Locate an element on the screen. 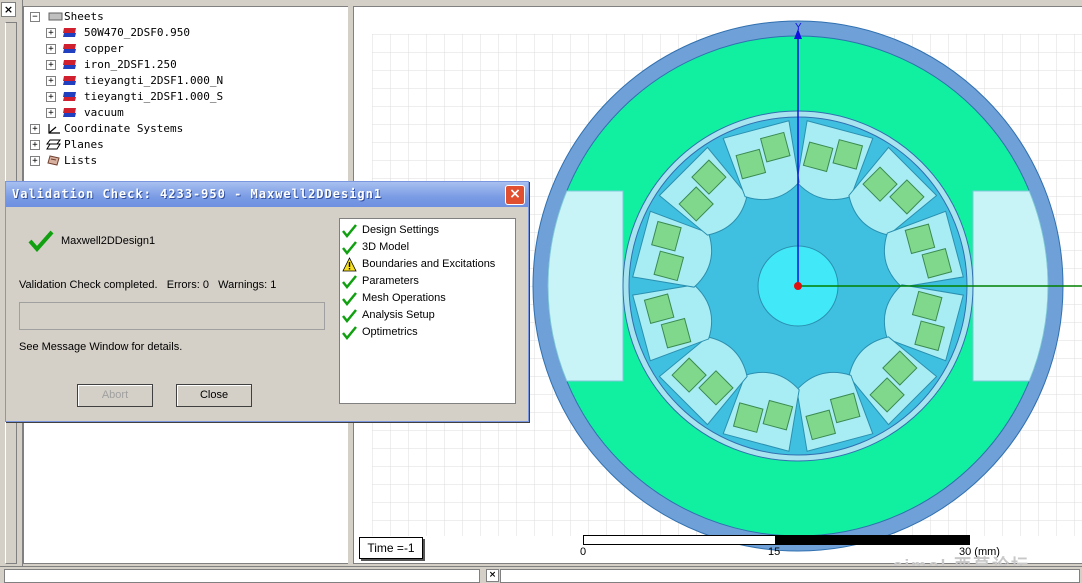  time-display: Time =-1 is located at coordinates (391, 548).